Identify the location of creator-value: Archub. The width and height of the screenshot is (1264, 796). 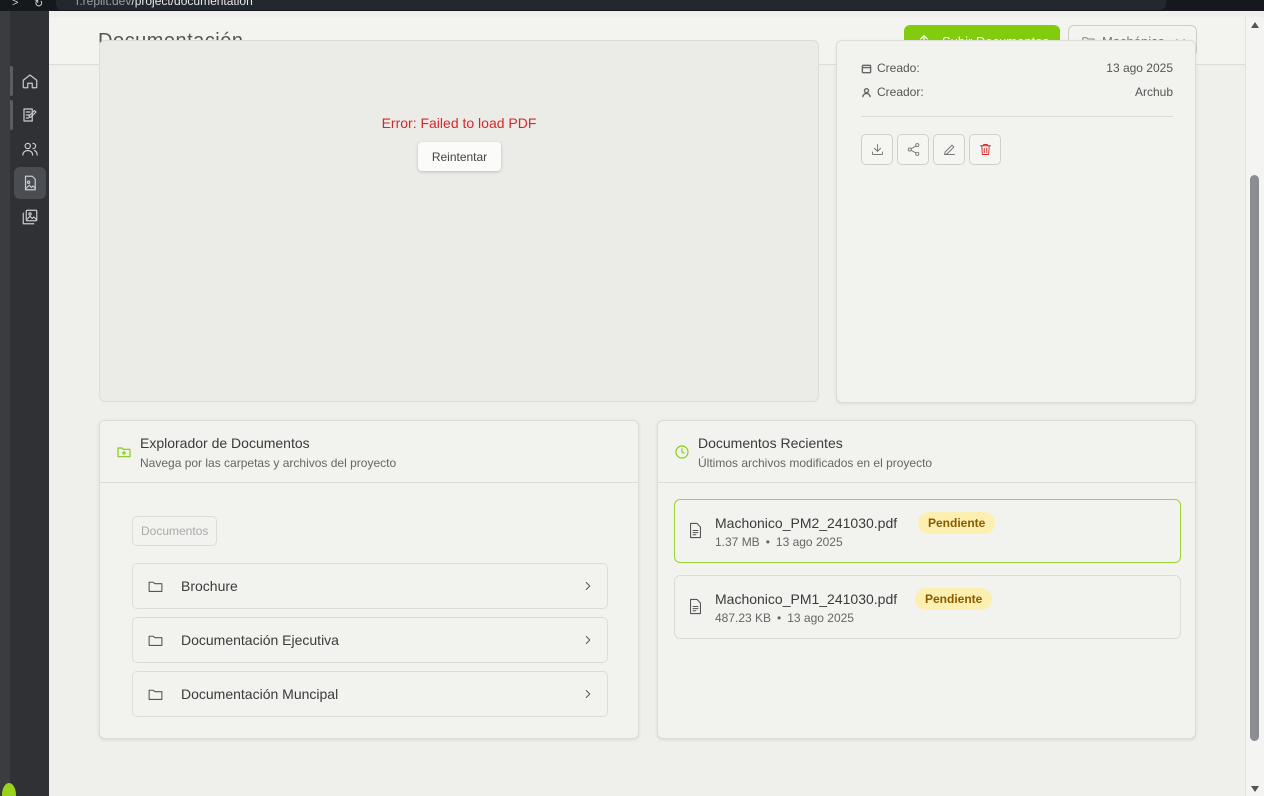
(1153, 92).